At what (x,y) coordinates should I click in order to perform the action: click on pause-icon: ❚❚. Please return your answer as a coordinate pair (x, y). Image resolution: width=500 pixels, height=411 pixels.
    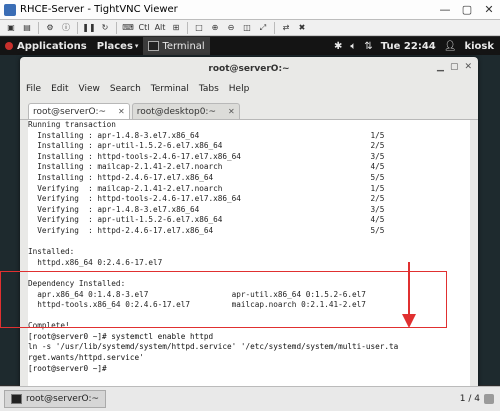
    Looking at the image, I should click on (89, 27).